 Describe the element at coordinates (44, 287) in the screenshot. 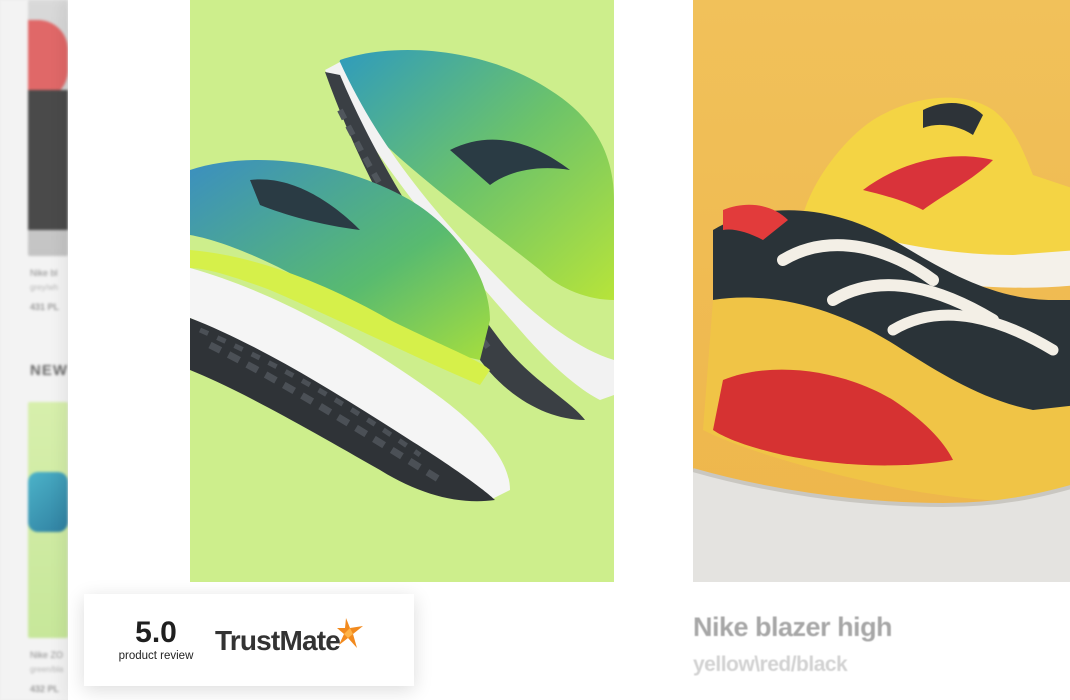

I see `background-product-colors: grey/wh` at that location.